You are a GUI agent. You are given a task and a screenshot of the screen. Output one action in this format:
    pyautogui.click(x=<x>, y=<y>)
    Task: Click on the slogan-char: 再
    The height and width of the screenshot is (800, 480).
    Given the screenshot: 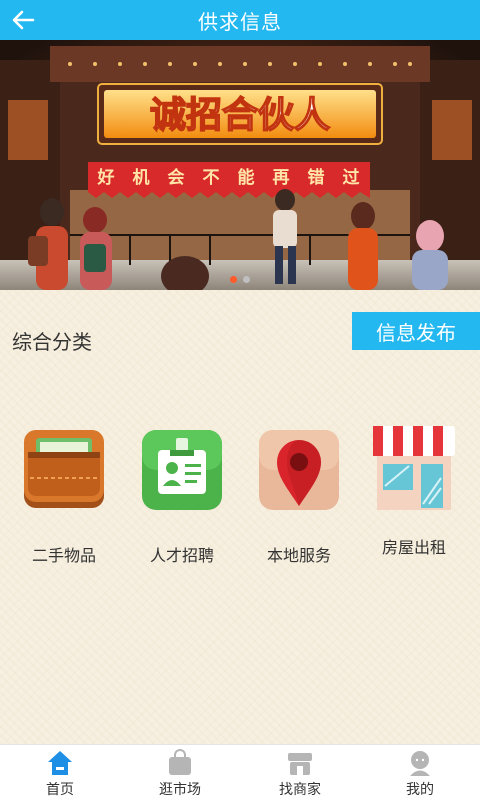 What is the action you would take?
    pyautogui.click(x=281, y=178)
    